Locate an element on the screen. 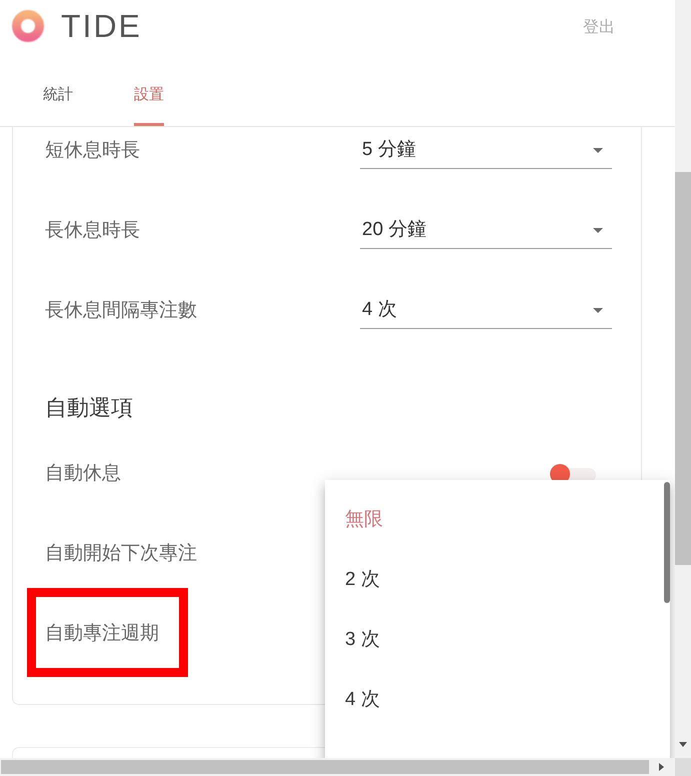 This screenshot has height=776, width=691. arrow-right-icon is located at coordinates (661, 767).